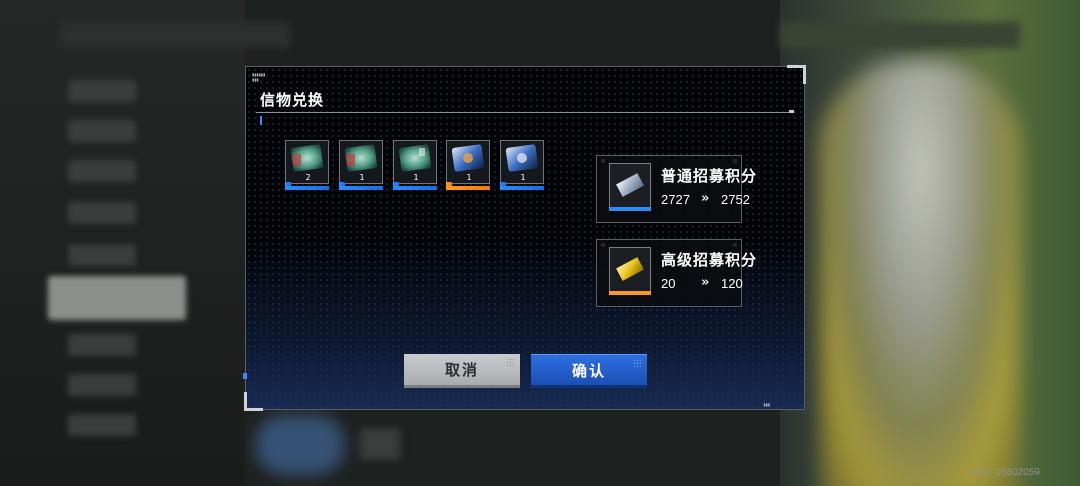  I want to click on confirm-button: 确认, so click(589, 371).